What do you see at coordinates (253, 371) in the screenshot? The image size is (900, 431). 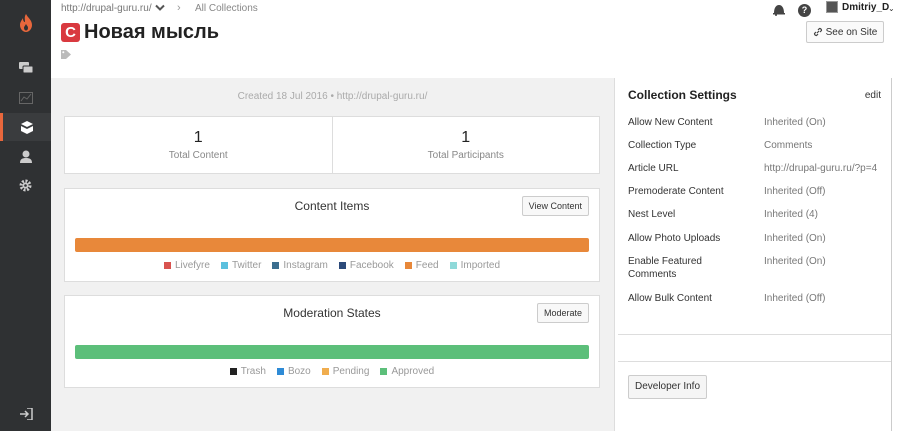 I see `legend-label: Trash` at bounding box center [253, 371].